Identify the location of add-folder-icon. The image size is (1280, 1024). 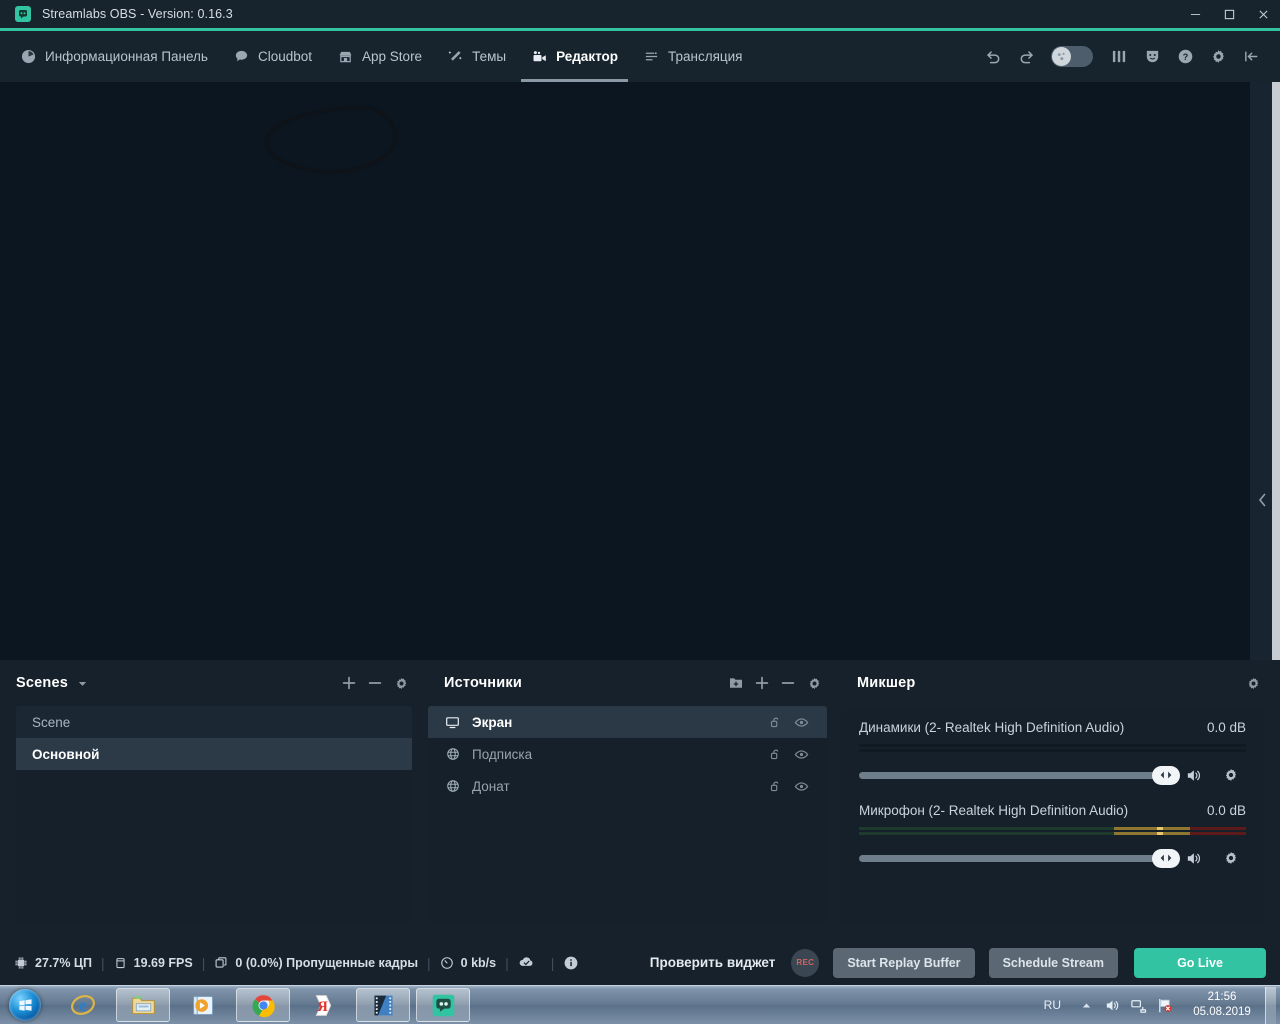
(736, 683).